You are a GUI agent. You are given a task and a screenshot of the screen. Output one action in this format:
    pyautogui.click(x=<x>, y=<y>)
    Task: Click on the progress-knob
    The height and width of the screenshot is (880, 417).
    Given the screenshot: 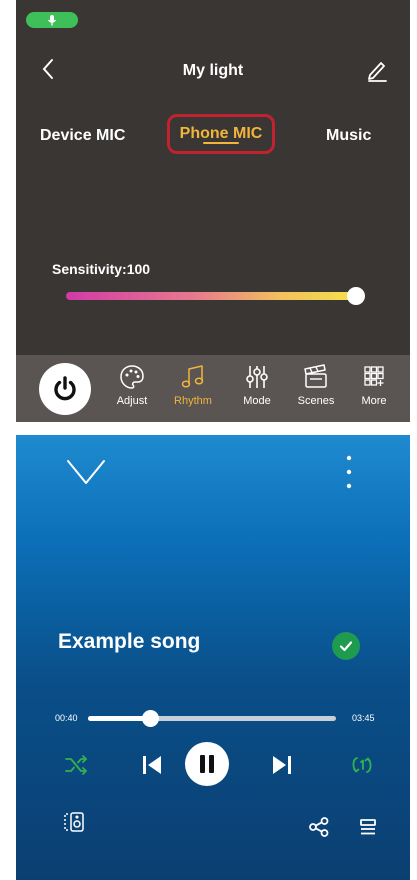 What is the action you would take?
    pyautogui.click(x=150, y=718)
    